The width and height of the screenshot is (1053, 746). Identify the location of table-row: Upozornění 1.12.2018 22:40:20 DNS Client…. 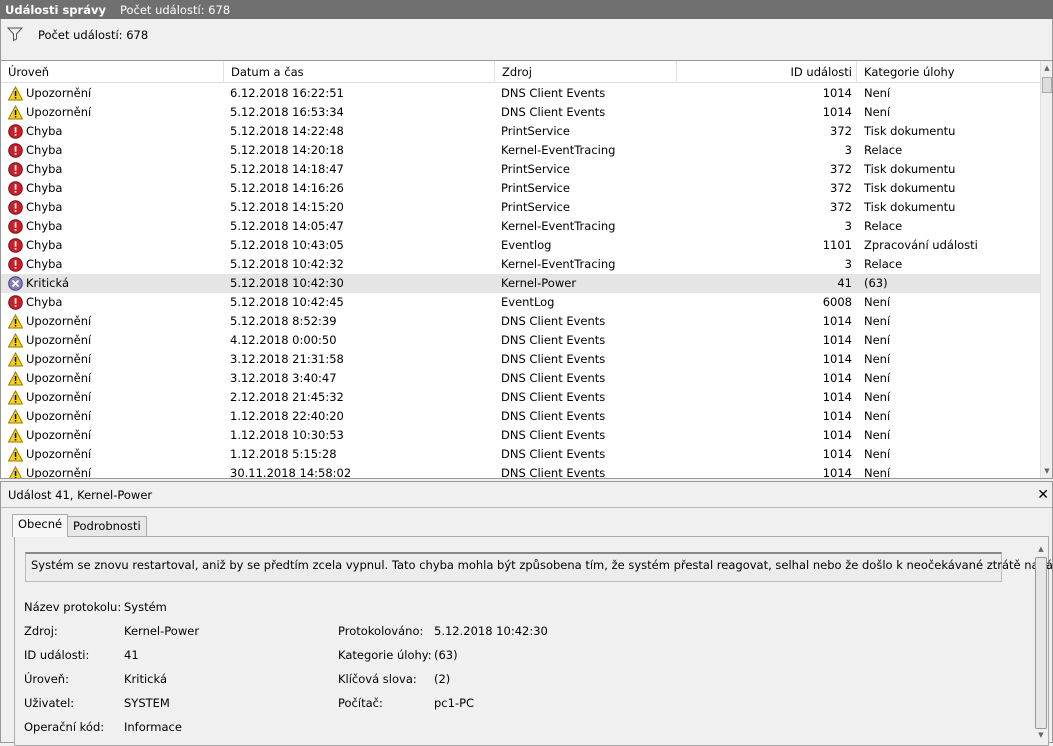
(521, 416).